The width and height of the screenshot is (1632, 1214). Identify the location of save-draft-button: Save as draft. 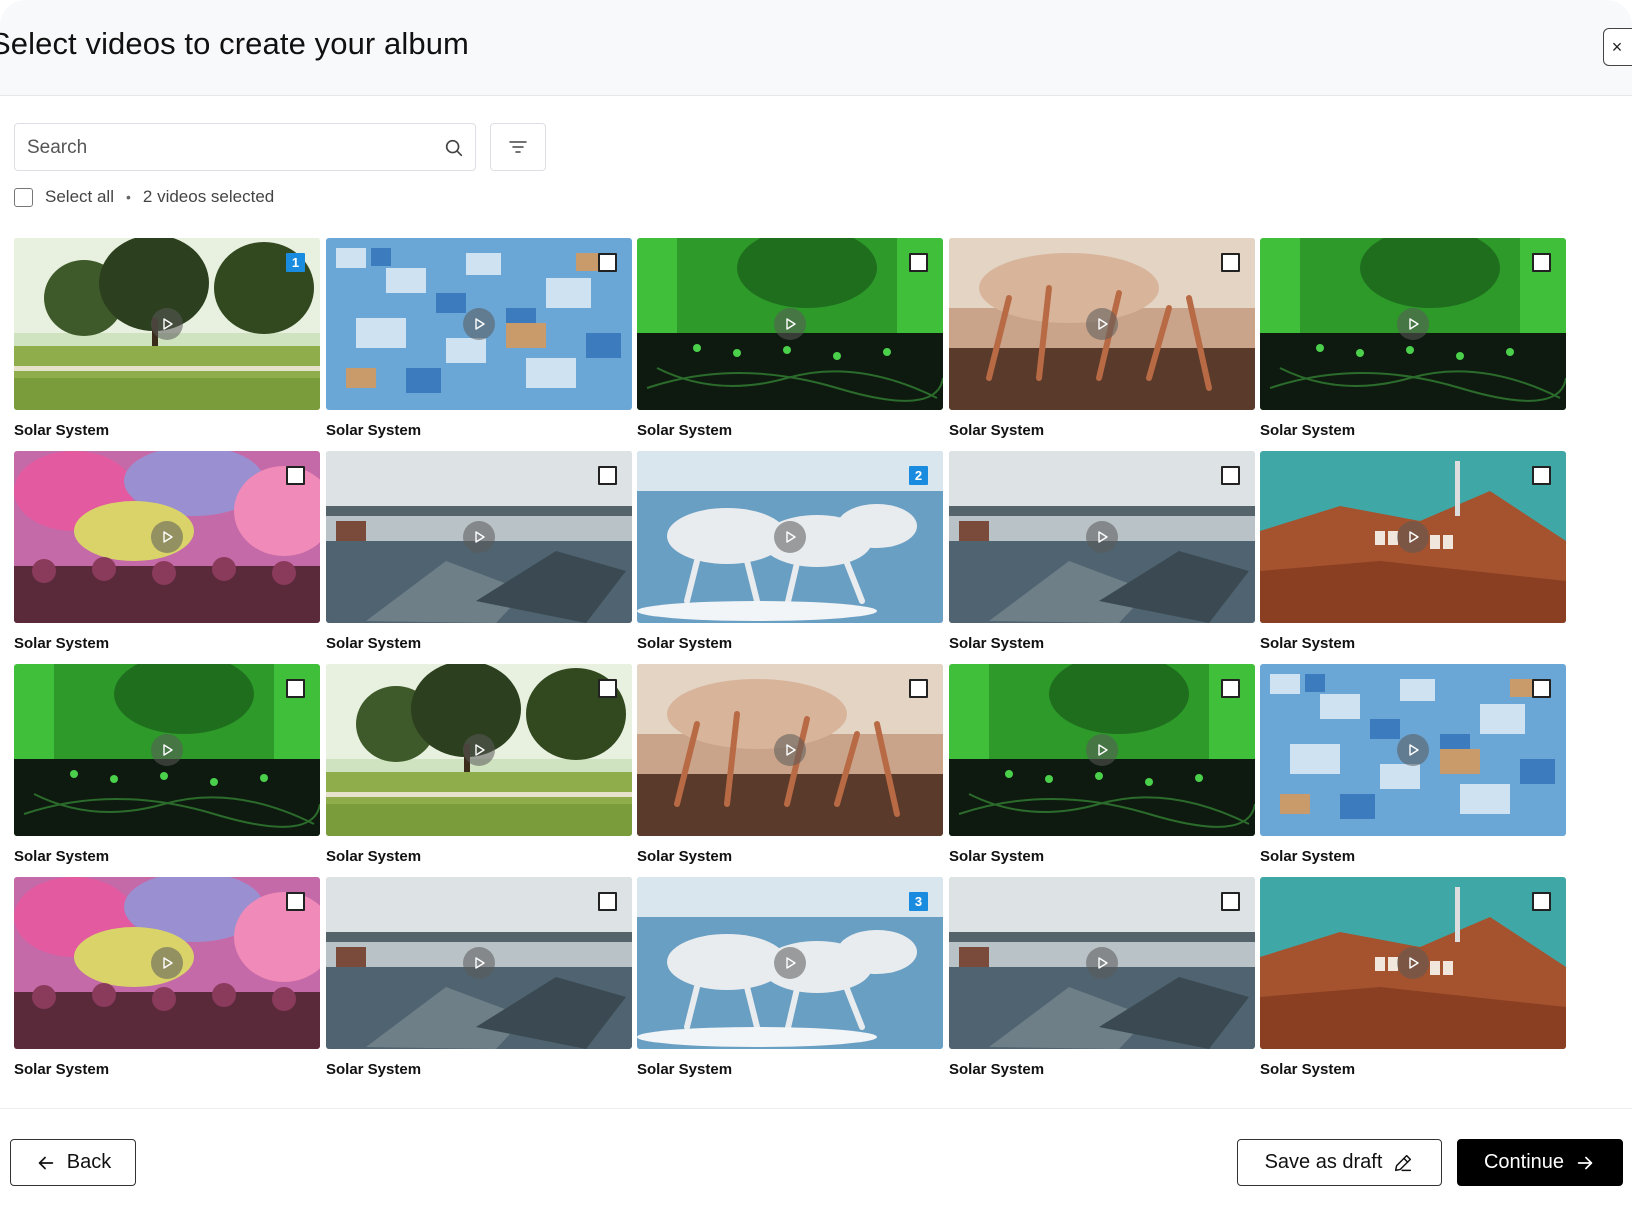
(1339, 1162).